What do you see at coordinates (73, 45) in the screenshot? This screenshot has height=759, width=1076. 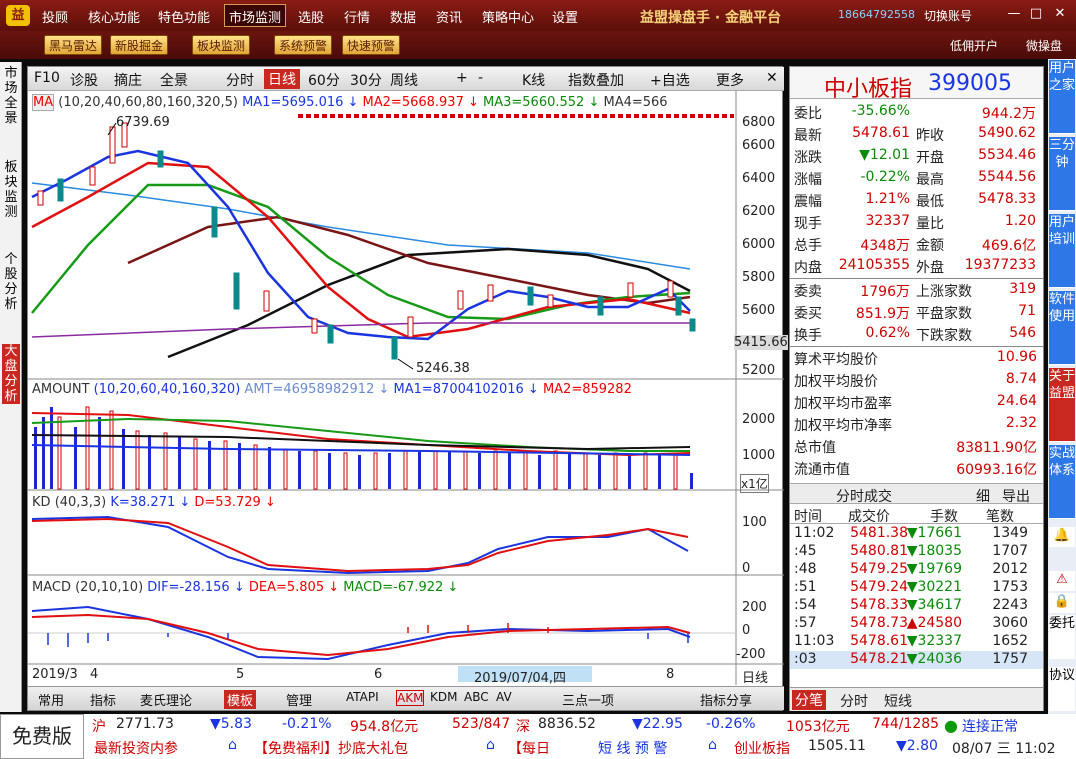 I see `black-horse-radar-button: 黑马雷达` at bounding box center [73, 45].